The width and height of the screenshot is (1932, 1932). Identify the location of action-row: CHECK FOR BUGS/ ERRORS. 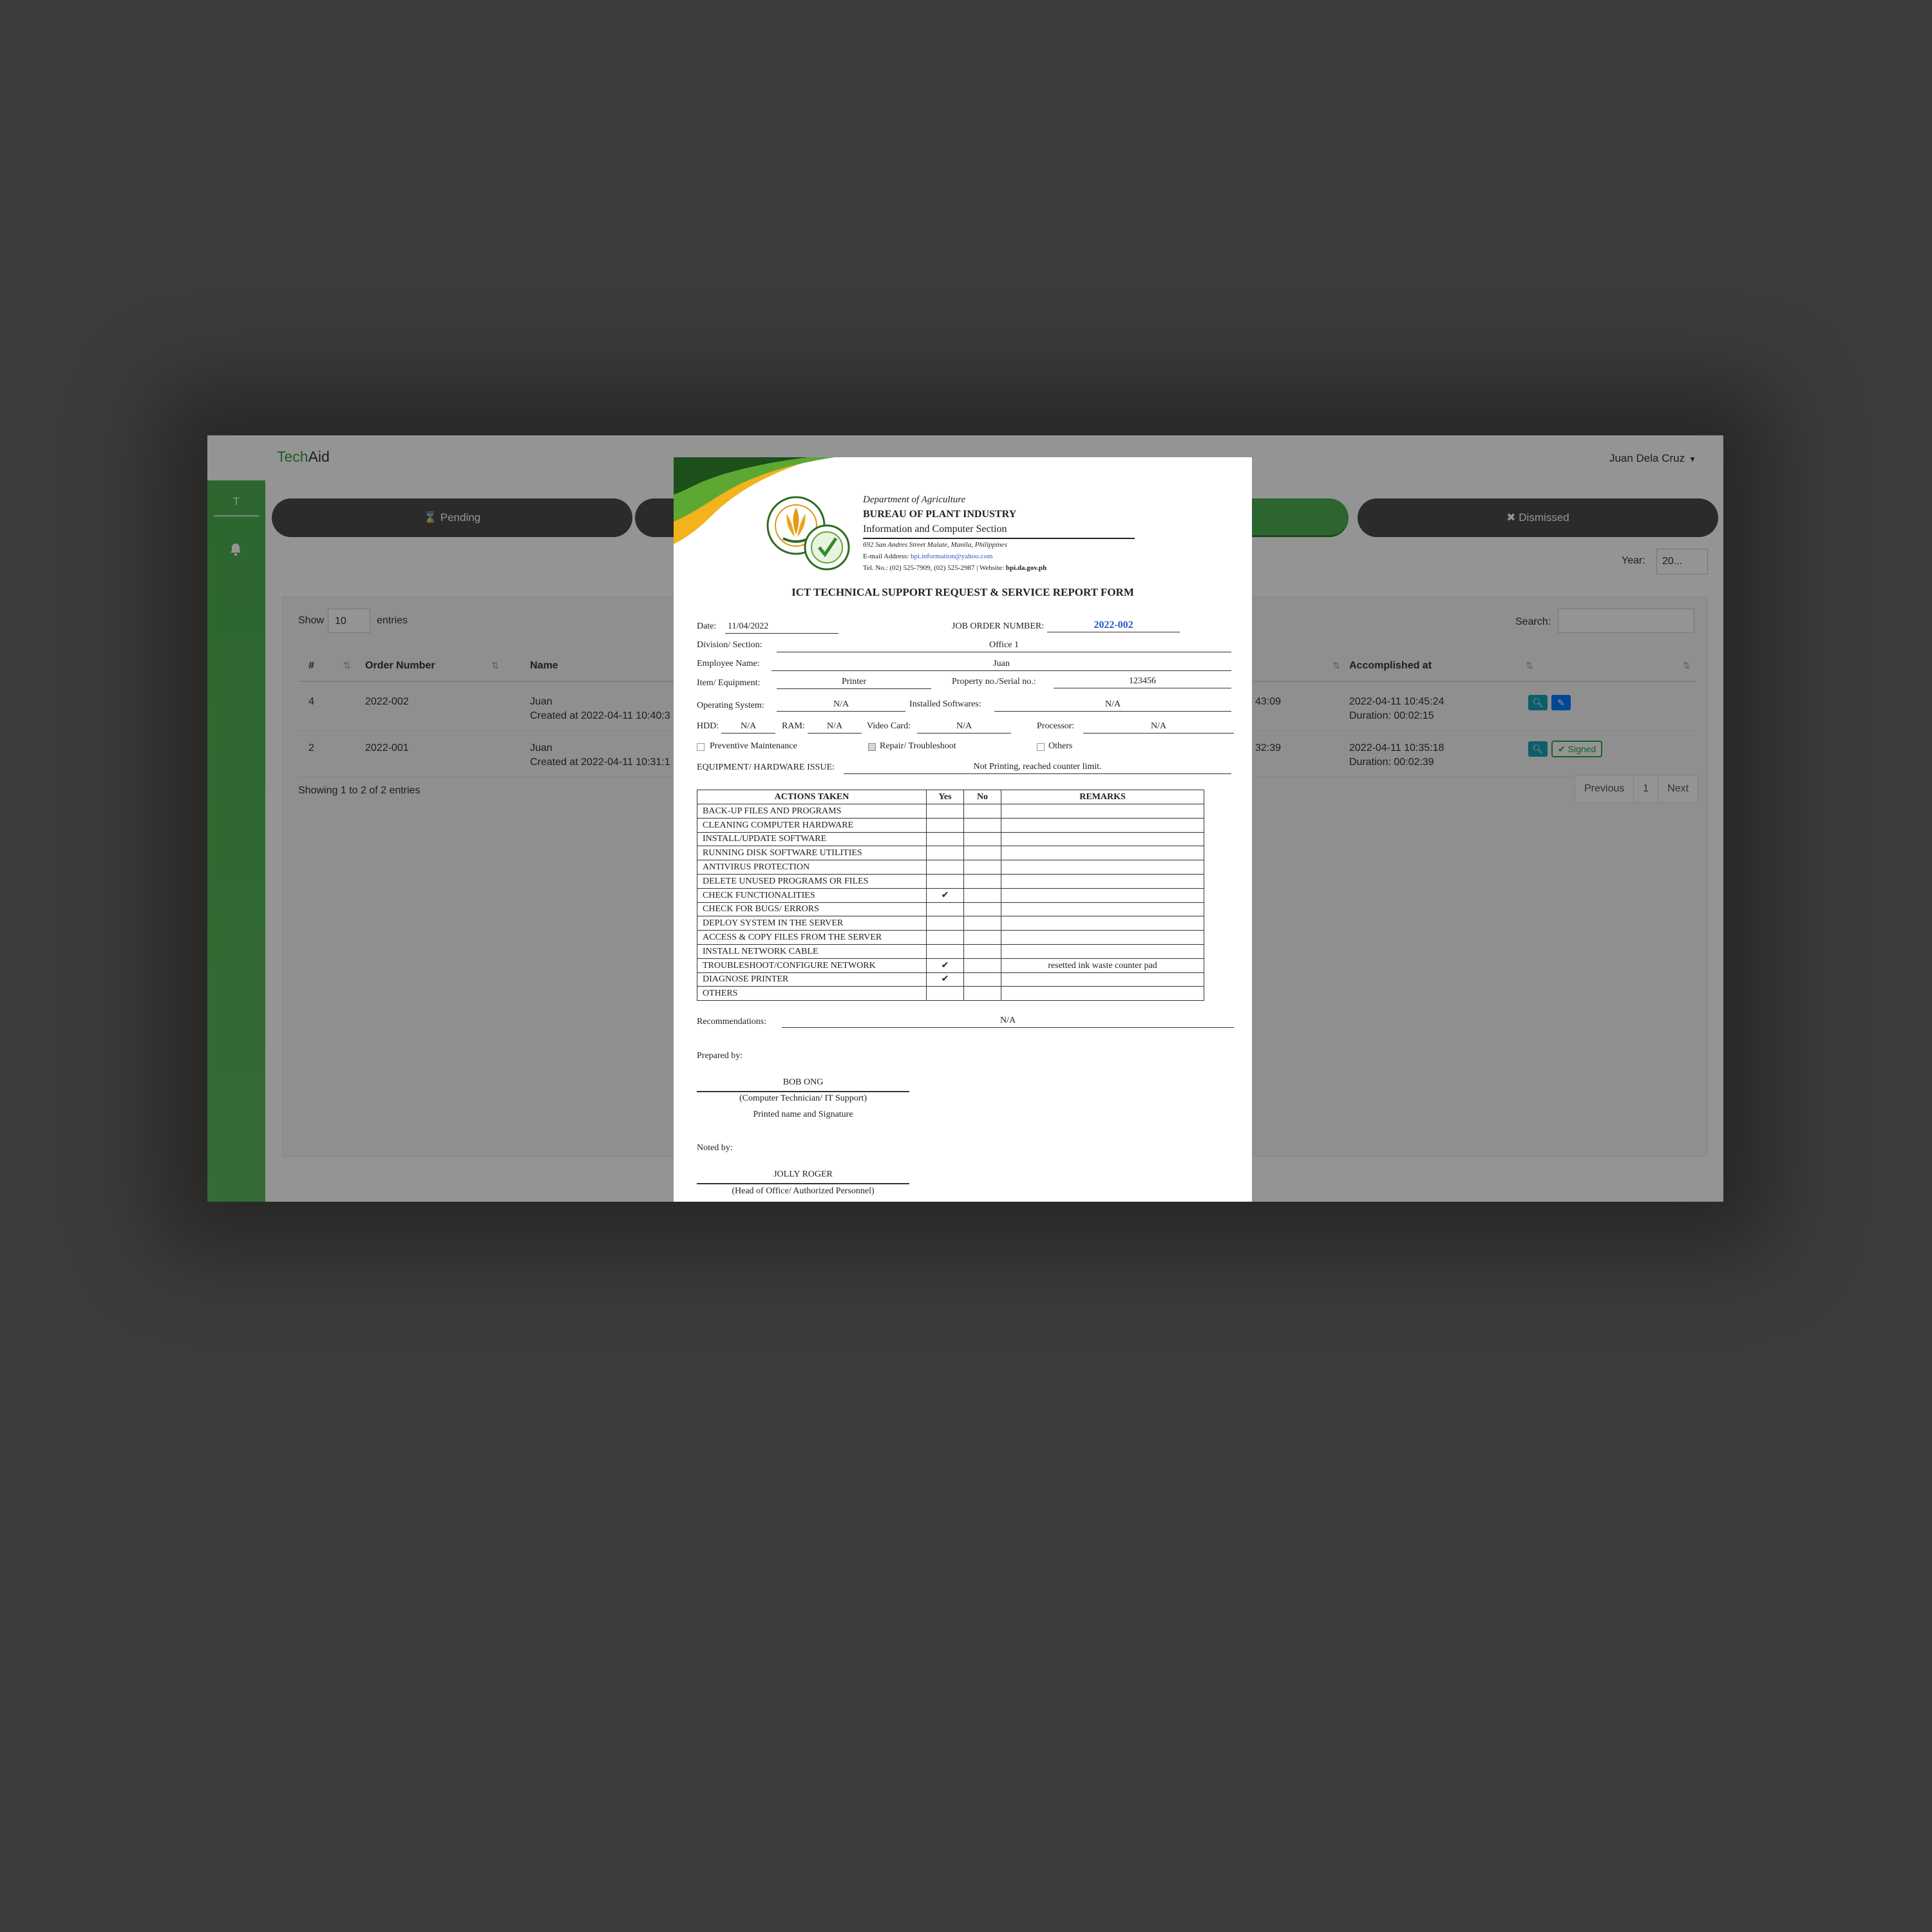
(950, 910).